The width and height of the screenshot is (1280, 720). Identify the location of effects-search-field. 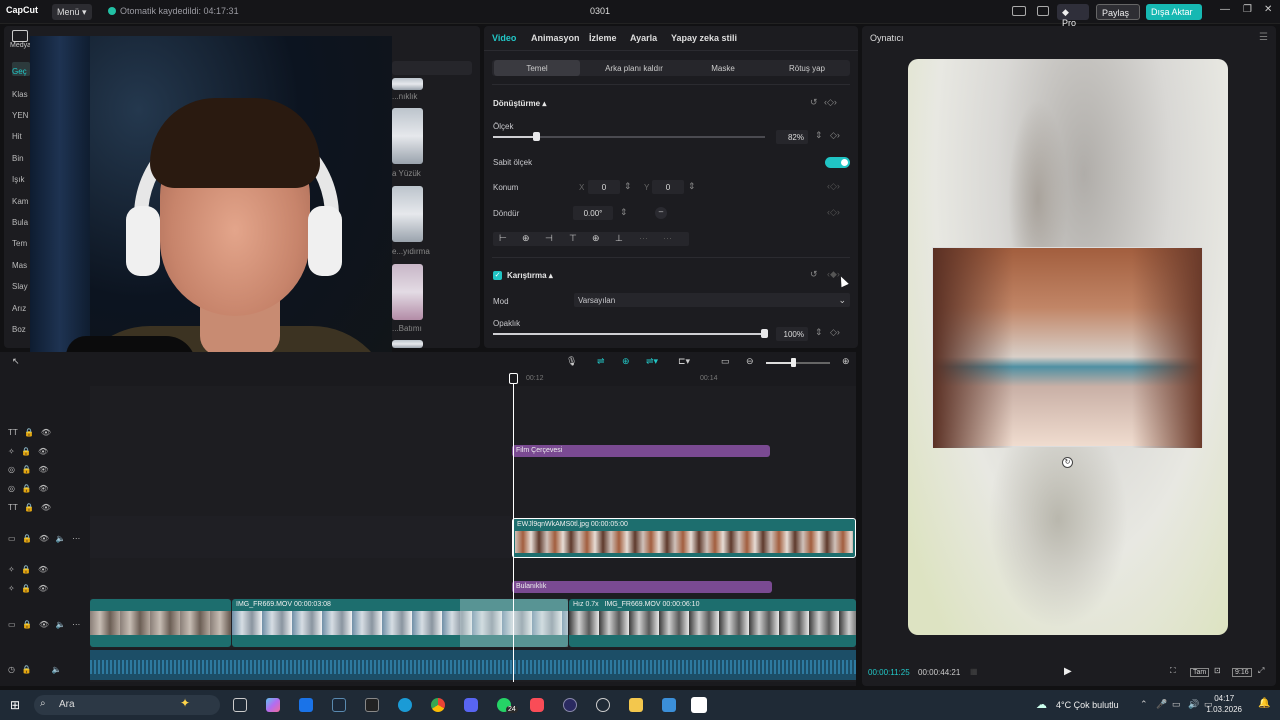
(432, 68).